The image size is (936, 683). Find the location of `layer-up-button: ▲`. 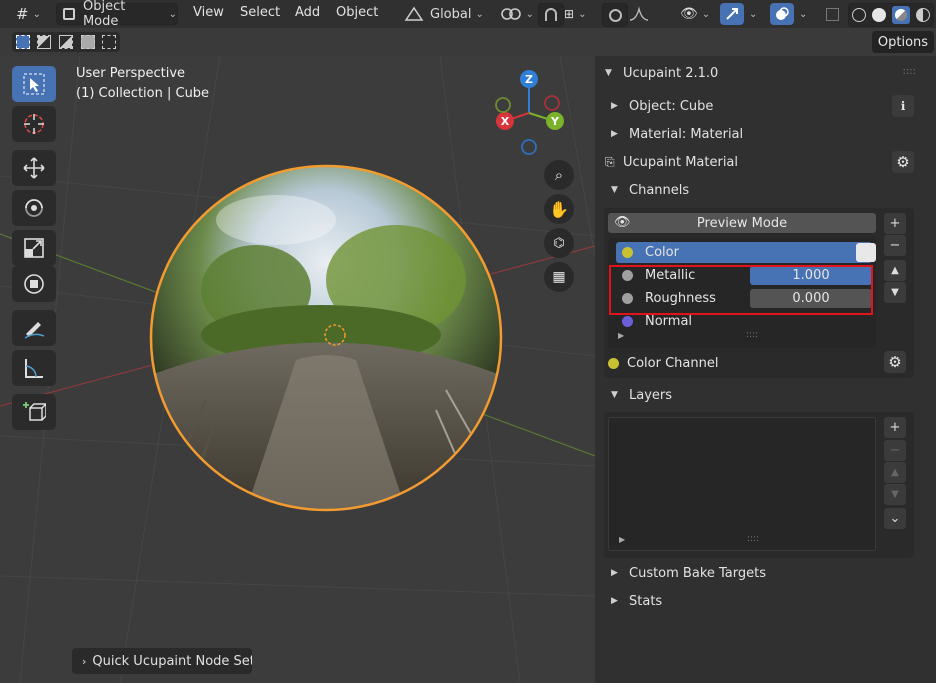

layer-up-button: ▲ is located at coordinates (895, 472).